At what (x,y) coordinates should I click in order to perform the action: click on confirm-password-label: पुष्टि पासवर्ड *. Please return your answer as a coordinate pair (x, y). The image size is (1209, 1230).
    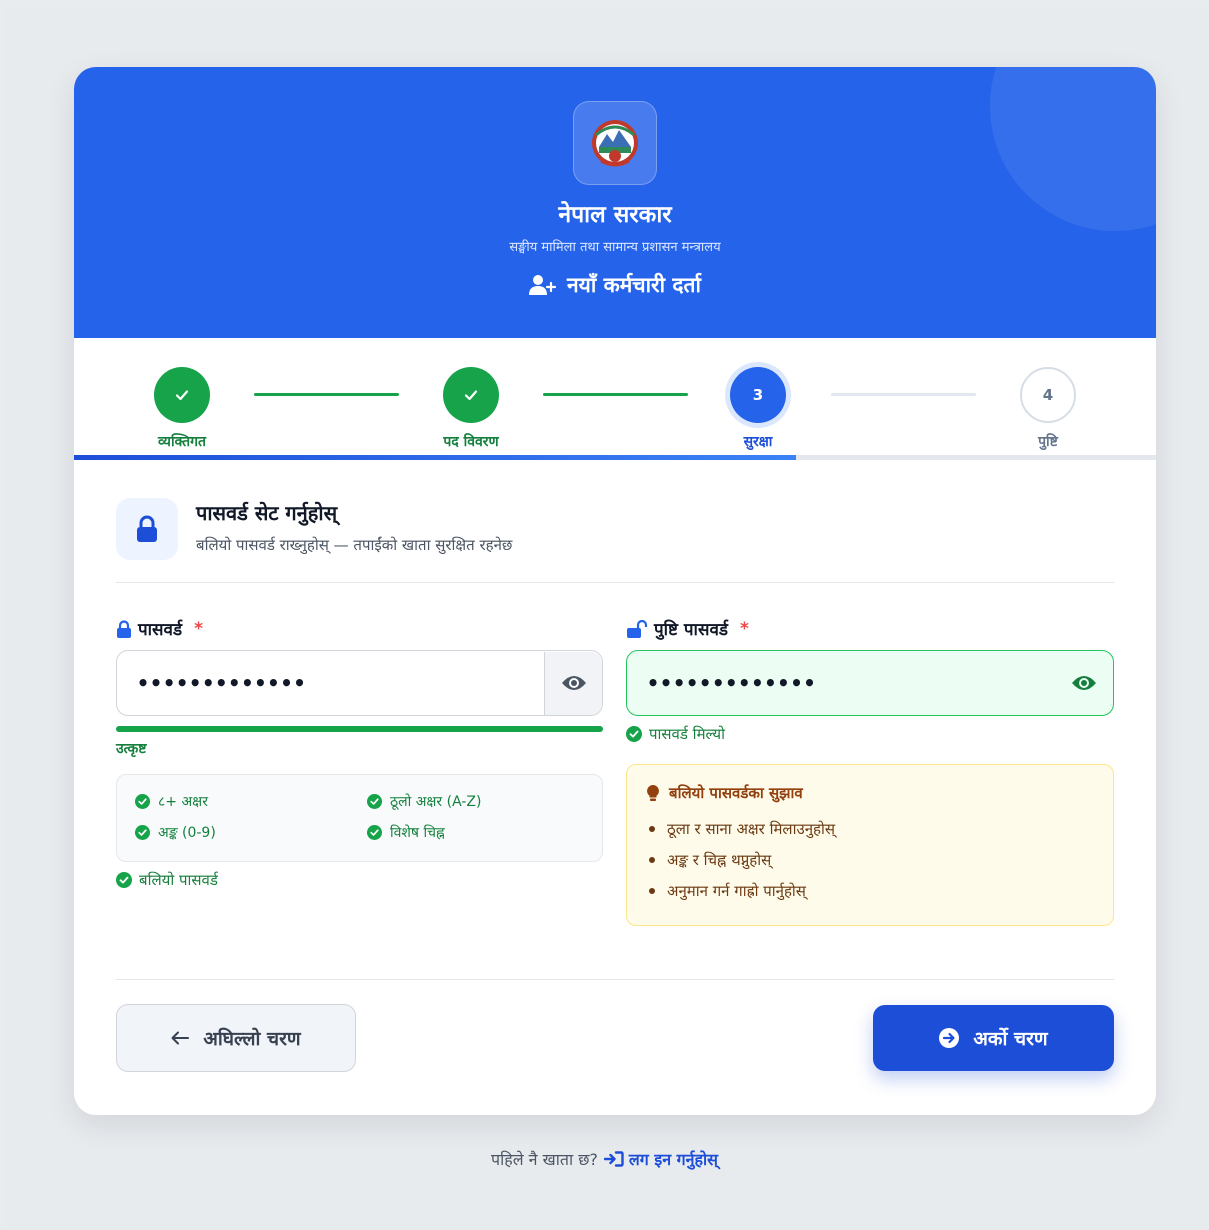
    Looking at the image, I should click on (687, 628).